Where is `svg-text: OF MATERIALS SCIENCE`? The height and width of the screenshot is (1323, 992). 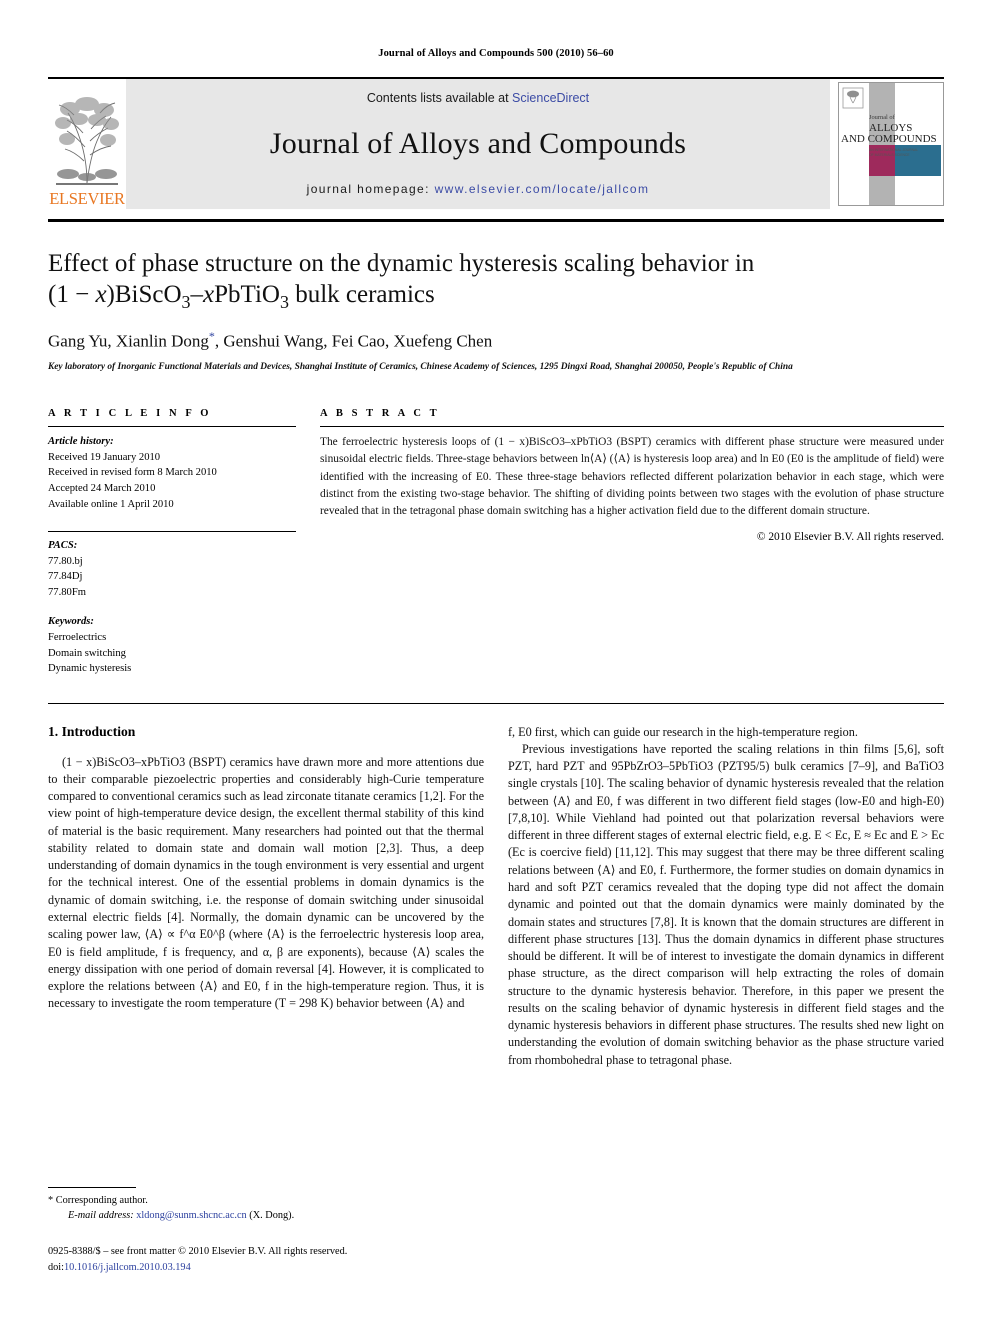
svg-text: OF MATERIALS SCIENCE is located at coordinates (889, 155).